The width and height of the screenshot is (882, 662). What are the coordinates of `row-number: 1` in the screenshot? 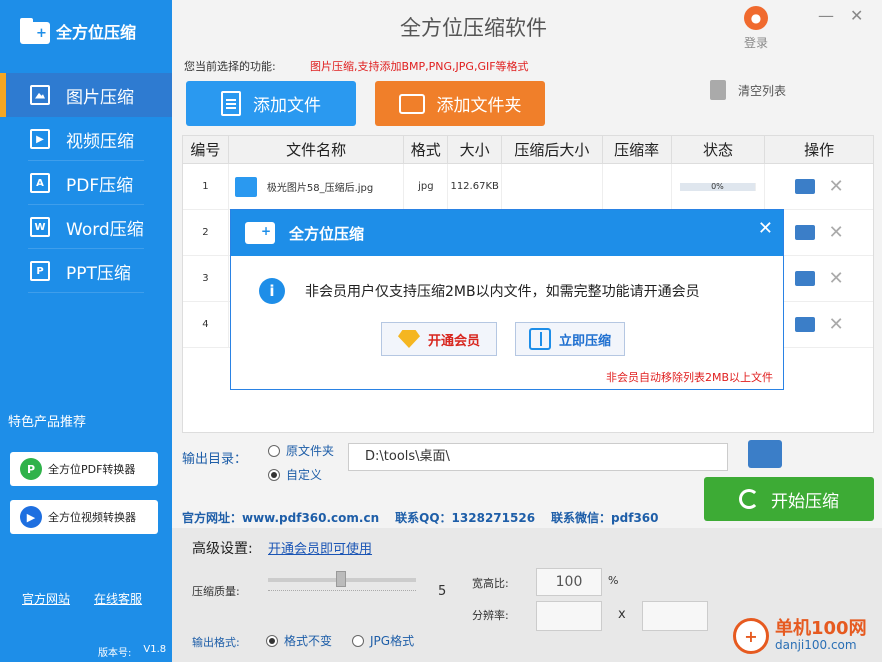 It's located at (206, 186).